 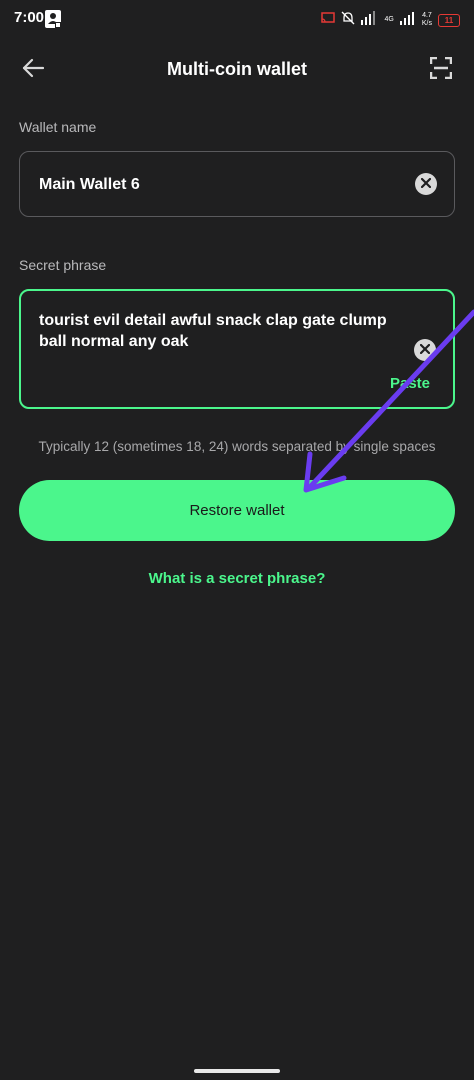 I want to click on mute-icon, so click(x=348, y=20).